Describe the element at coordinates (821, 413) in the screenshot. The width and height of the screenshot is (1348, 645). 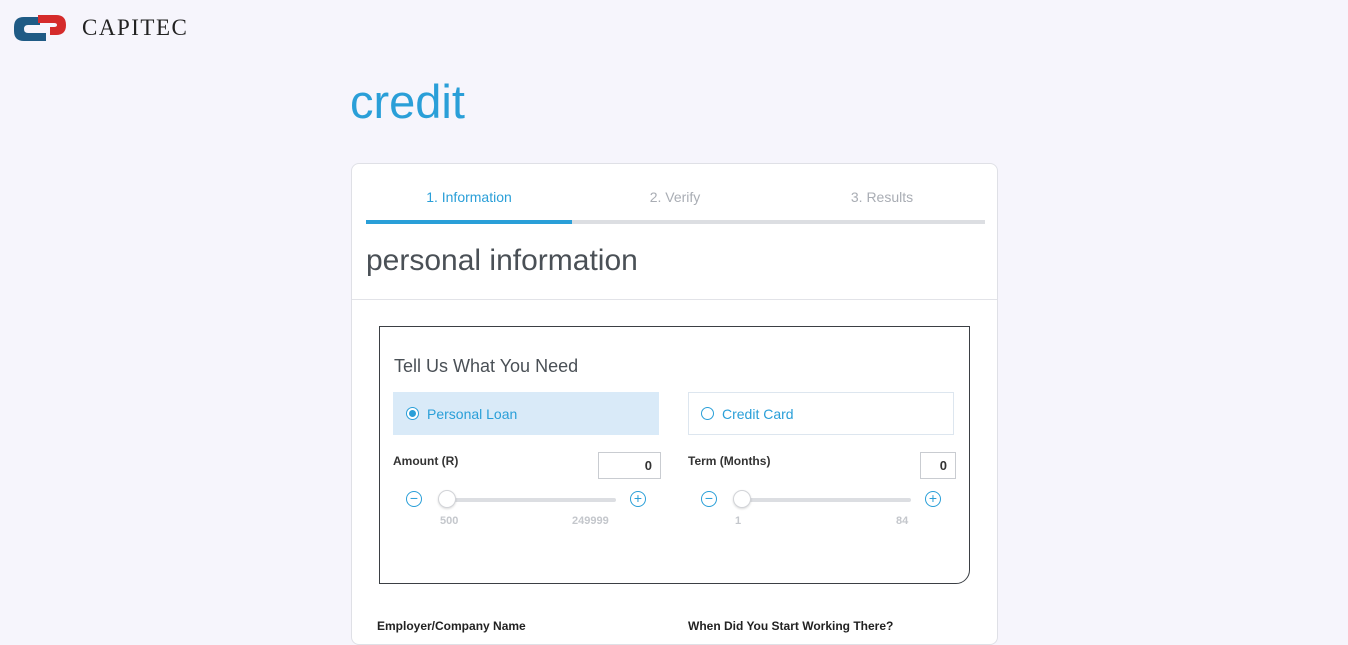
I see `credit-card-option: Credit Card` at that location.